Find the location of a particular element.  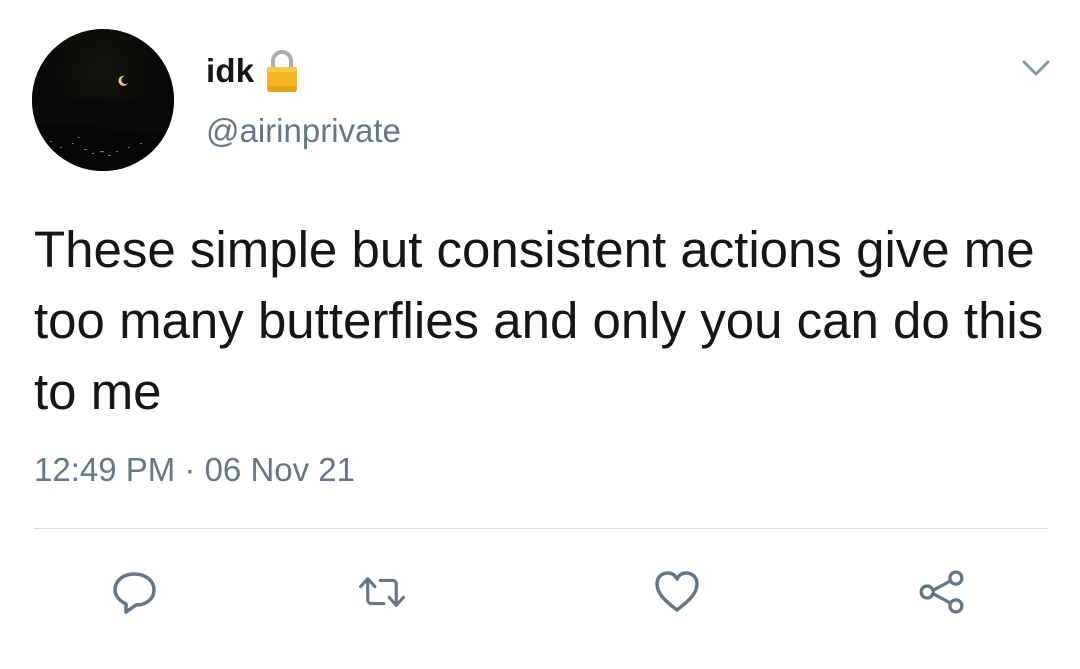

share-button is located at coordinates (942, 592).